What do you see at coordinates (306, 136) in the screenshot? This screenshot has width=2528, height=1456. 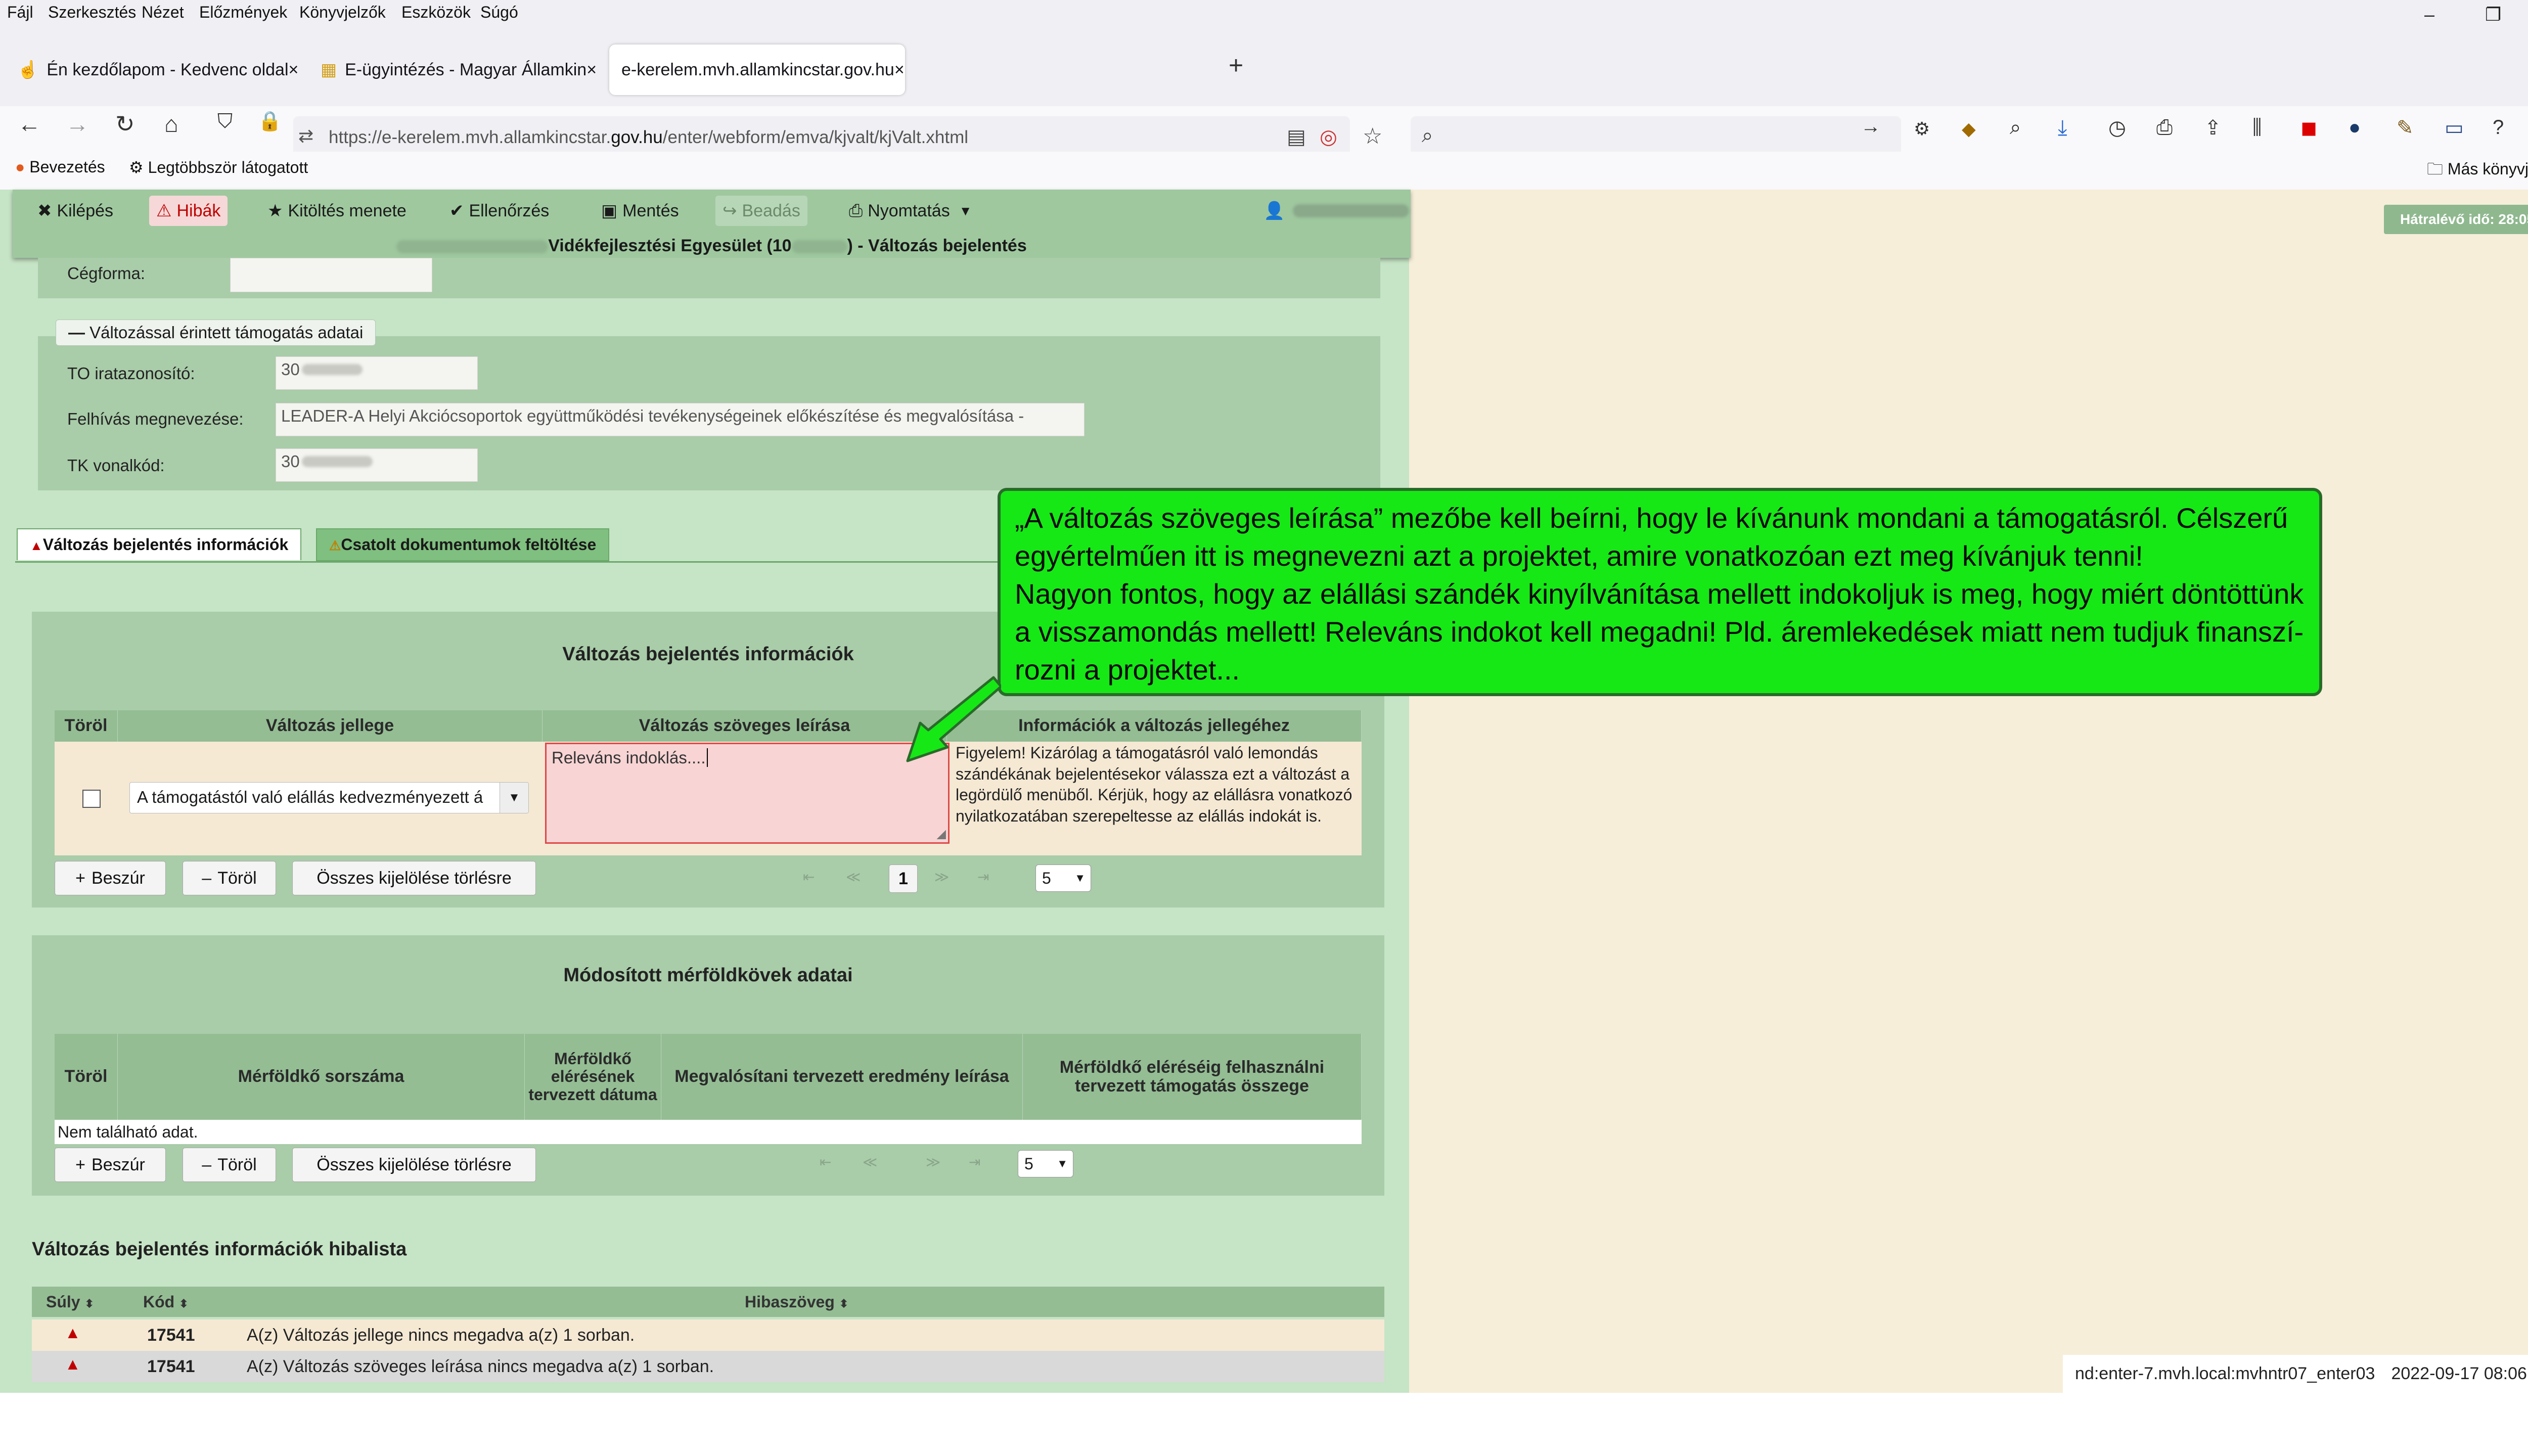 I see `permissions-icon: ⇄` at bounding box center [306, 136].